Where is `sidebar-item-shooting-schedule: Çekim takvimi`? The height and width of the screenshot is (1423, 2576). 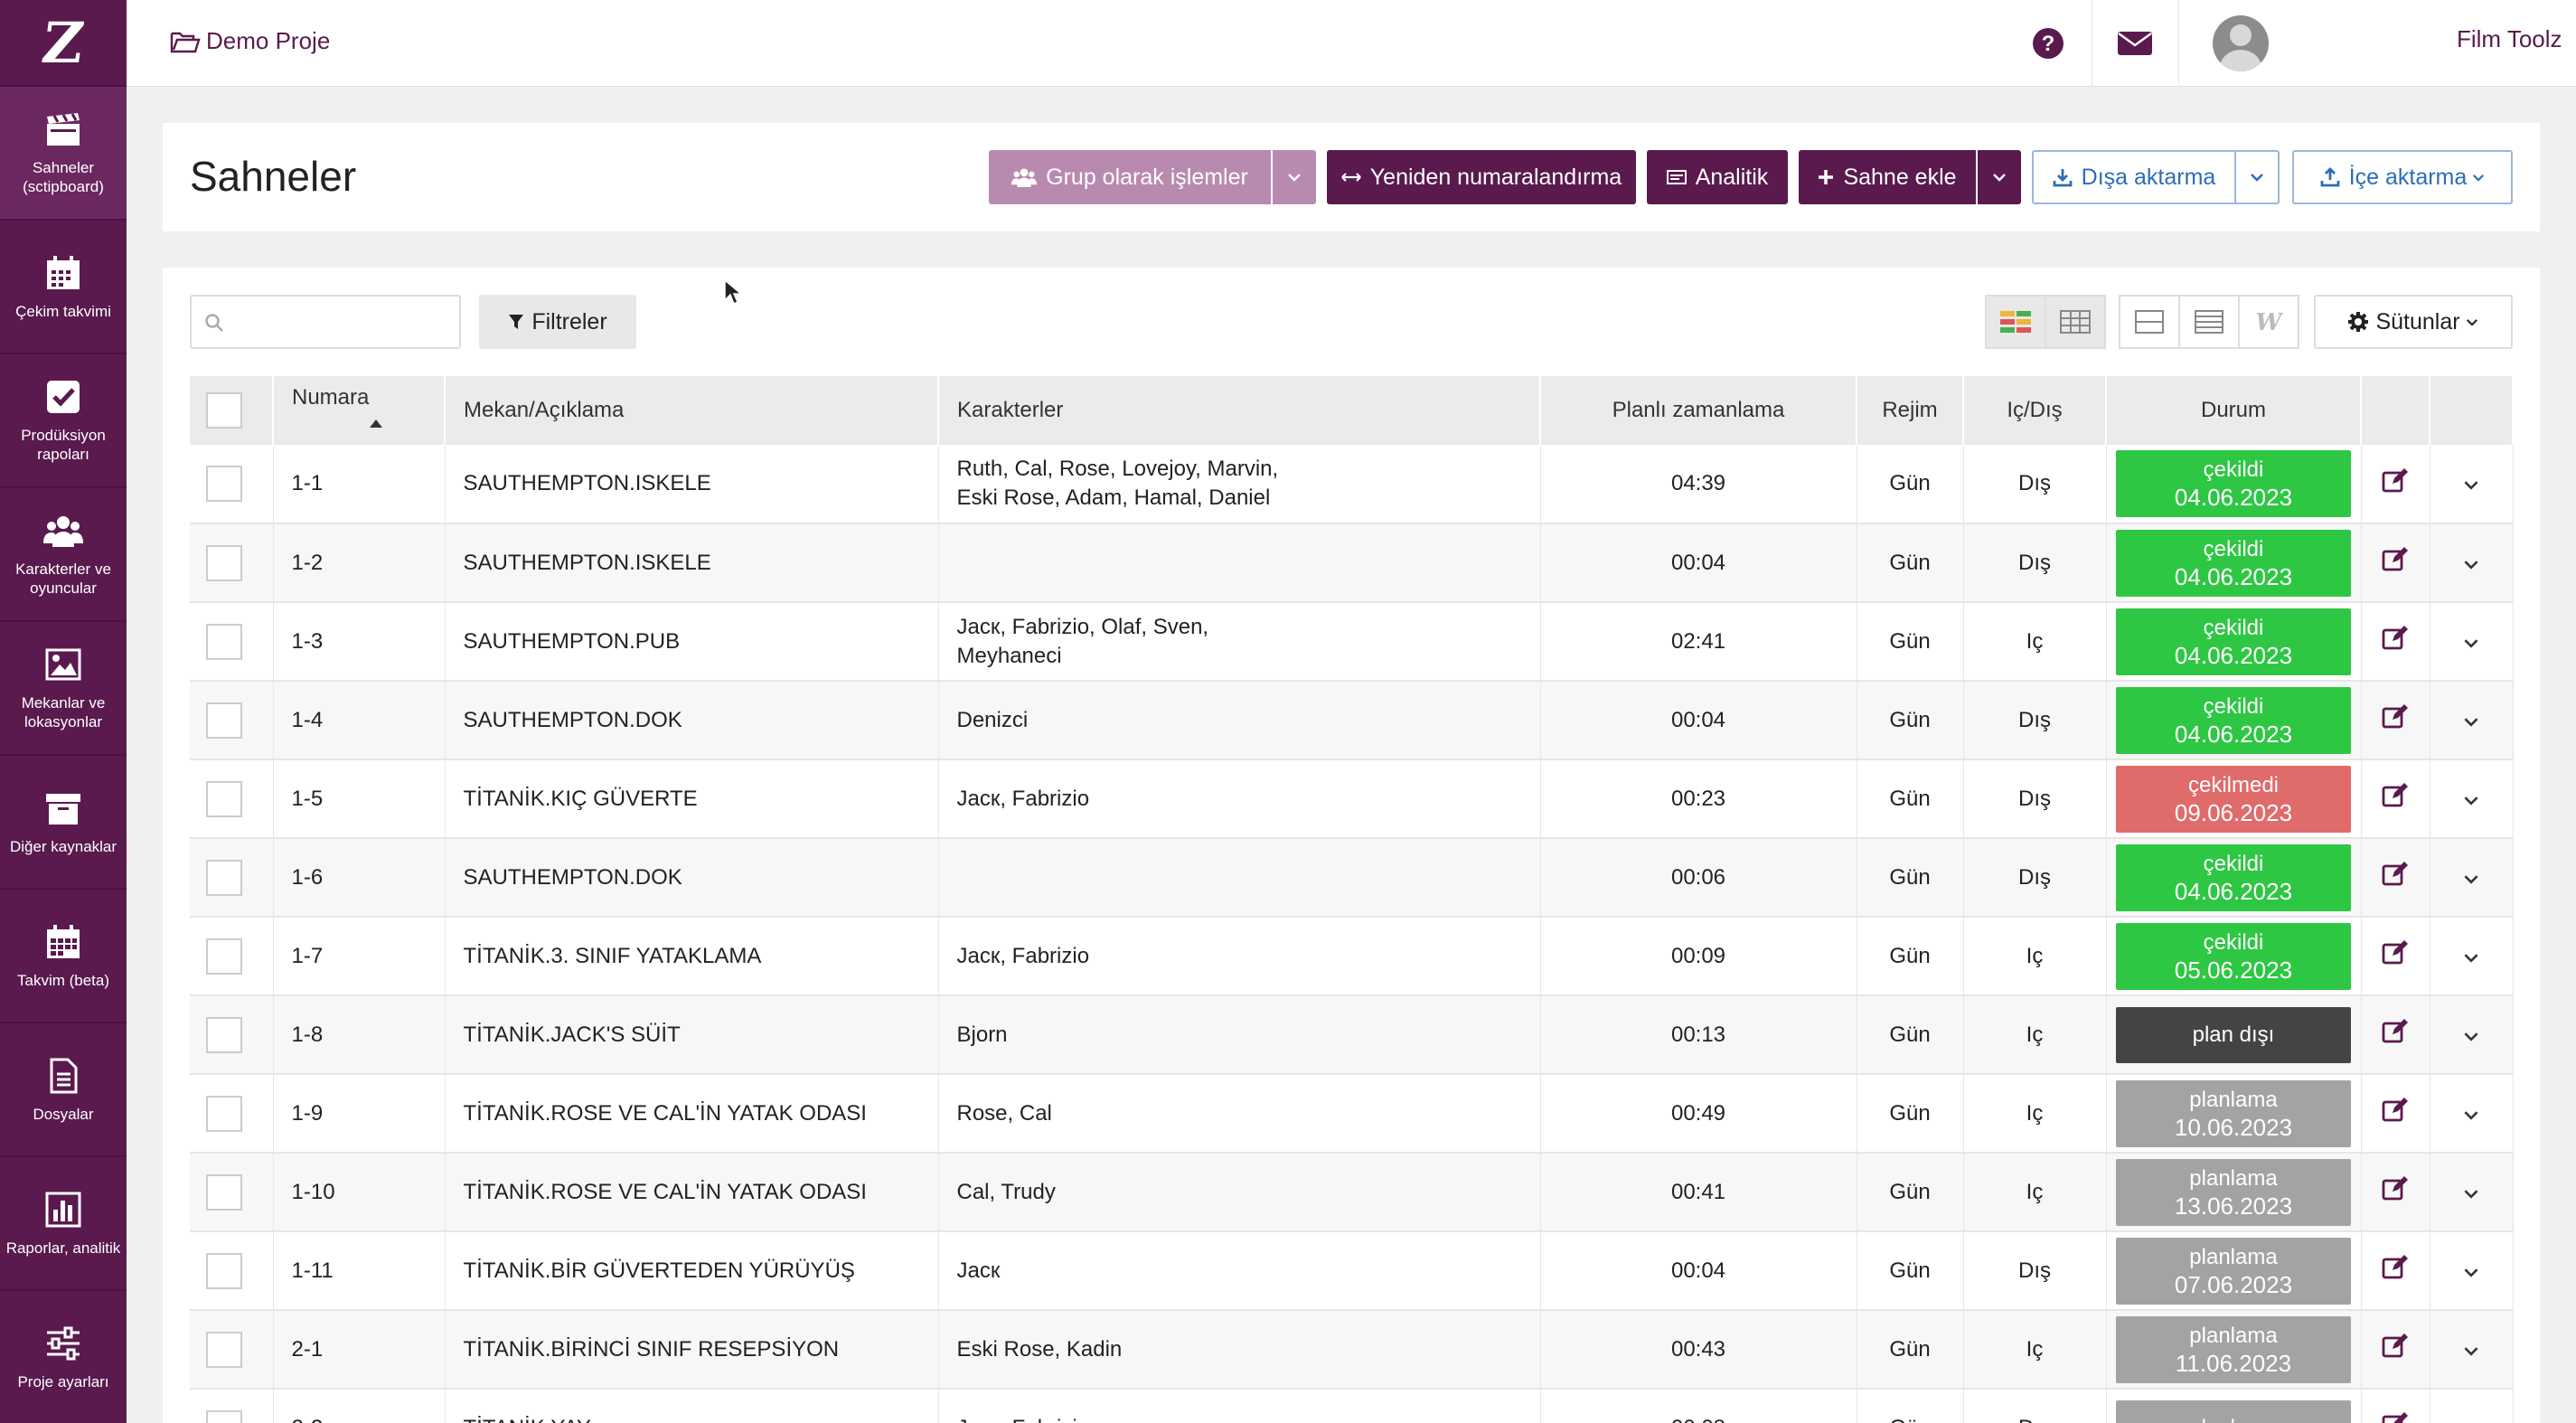 sidebar-item-shooting-schedule: Çekim takvimi is located at coordinates (63, 287).